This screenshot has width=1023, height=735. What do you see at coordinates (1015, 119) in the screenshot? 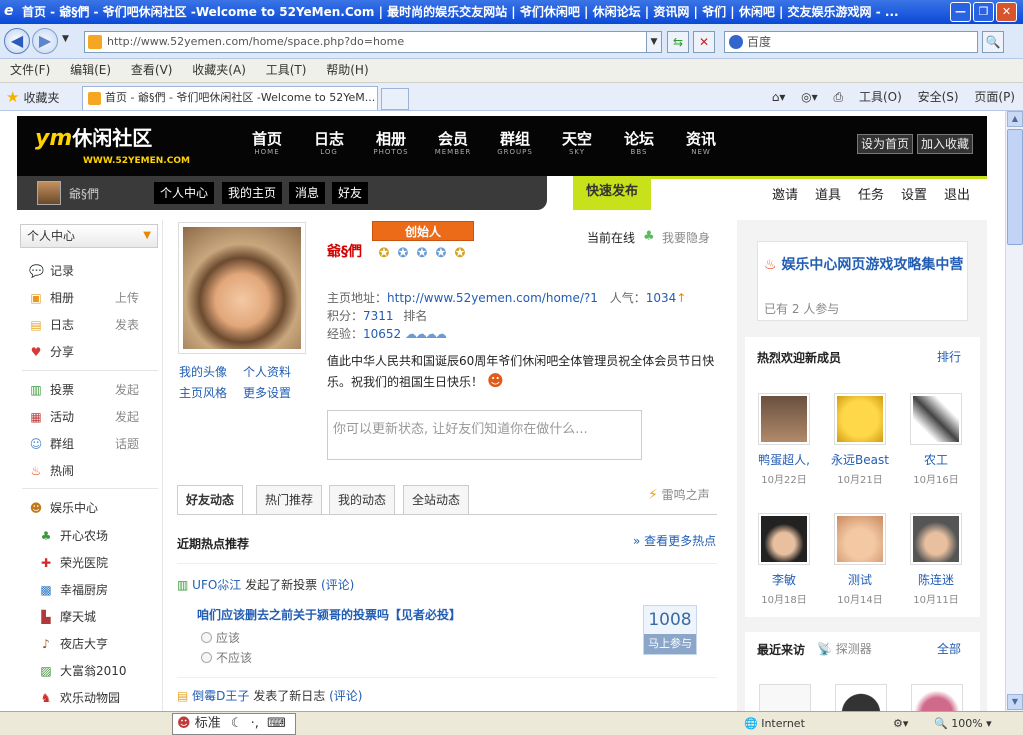
I see `scroll-up-icon: ▲` at bounding box center [1015, 119].